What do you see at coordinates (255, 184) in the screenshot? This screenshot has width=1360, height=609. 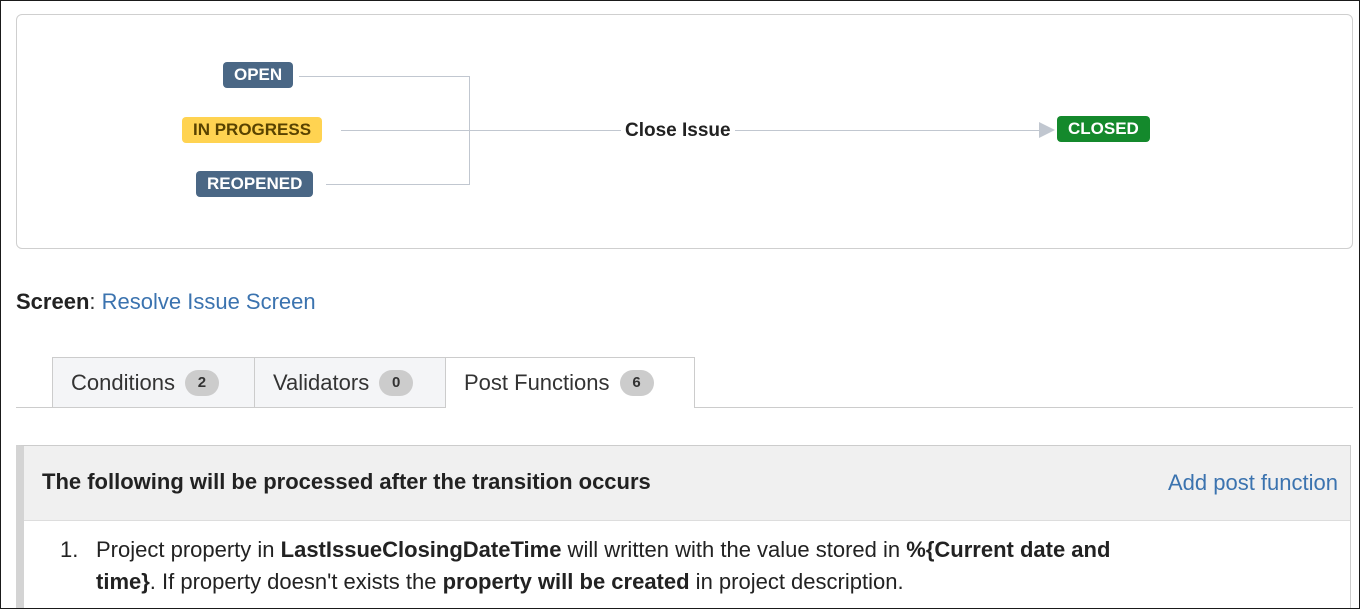 I see `status-reopened: REOPENED` at bounding box center [255, 184].